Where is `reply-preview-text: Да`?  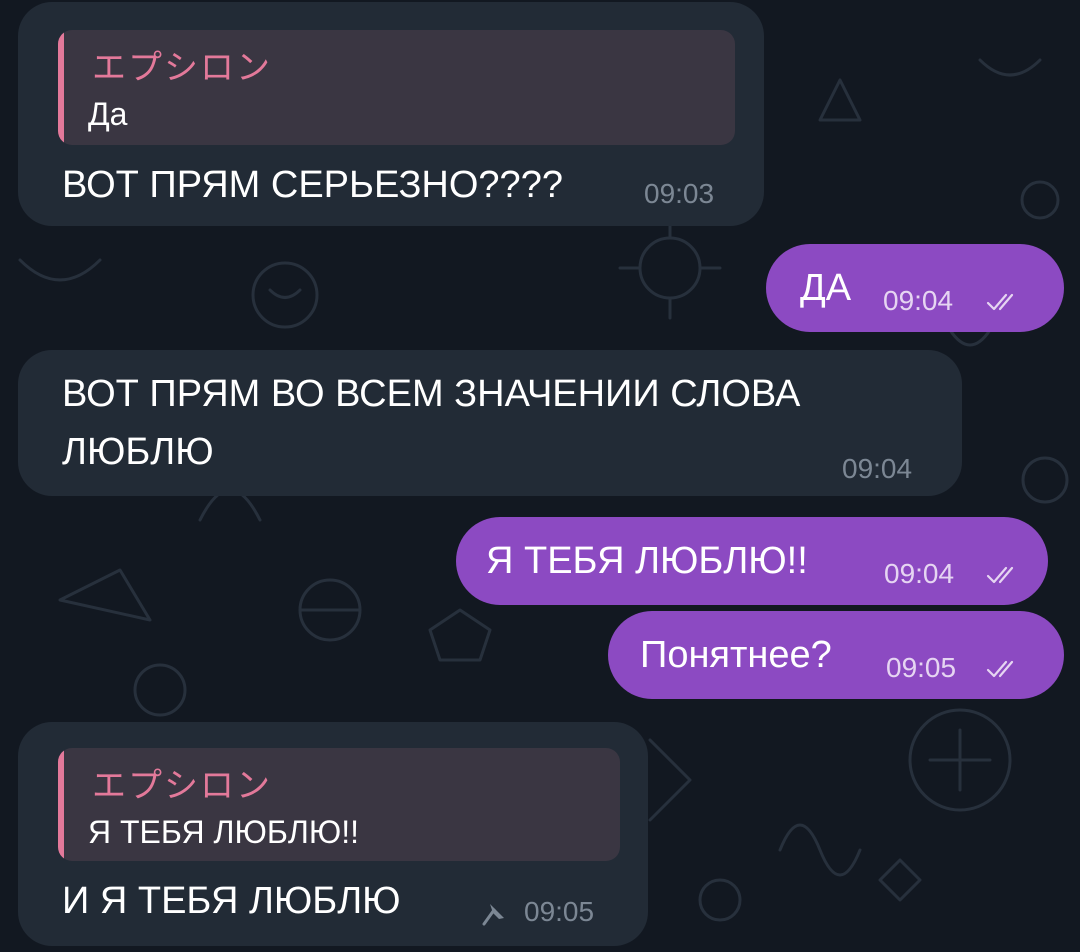
reply-preview-text: Да is located at coordinates (108, 114).